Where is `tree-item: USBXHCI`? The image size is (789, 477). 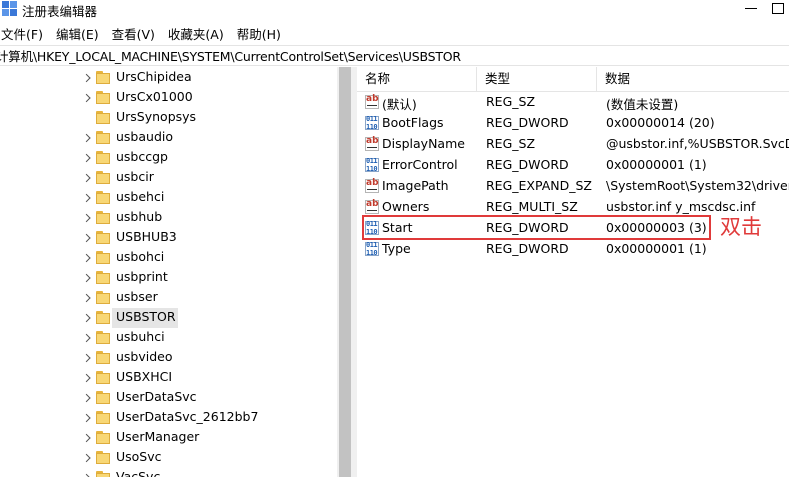
tree-item: USBXHCI is located at coordinates (168, 378).